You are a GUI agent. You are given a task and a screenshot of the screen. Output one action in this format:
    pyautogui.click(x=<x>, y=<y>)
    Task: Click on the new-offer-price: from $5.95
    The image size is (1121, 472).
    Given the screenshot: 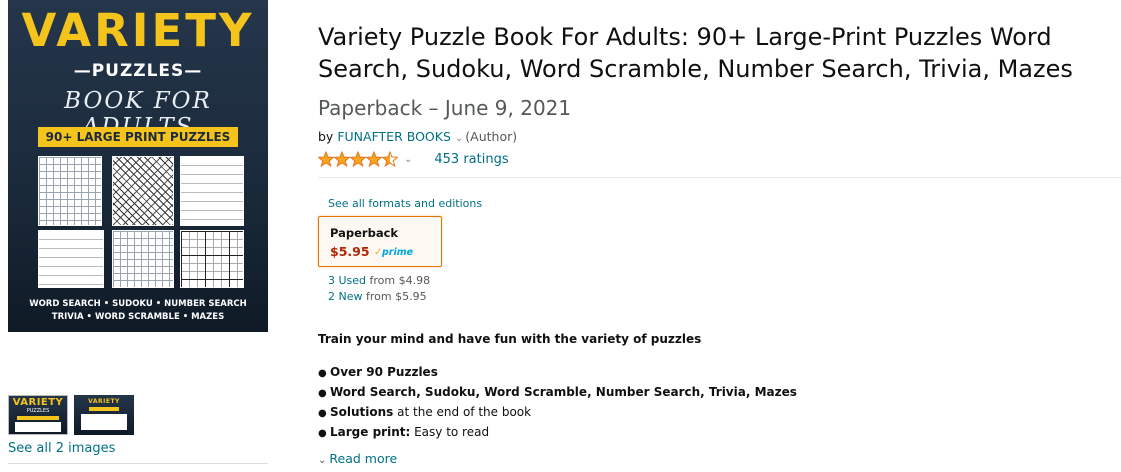 What is the action you would take?
    pyautogui.click(x=394, y=296)
    